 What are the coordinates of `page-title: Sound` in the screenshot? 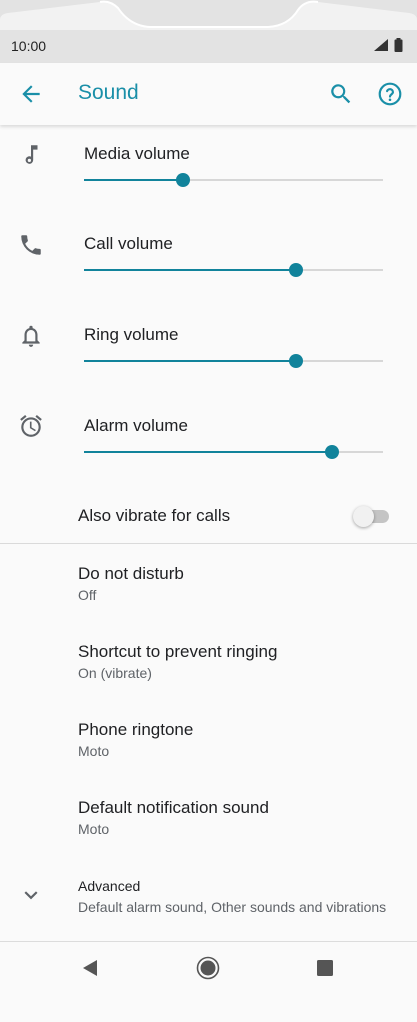 It's located at (108, 92).